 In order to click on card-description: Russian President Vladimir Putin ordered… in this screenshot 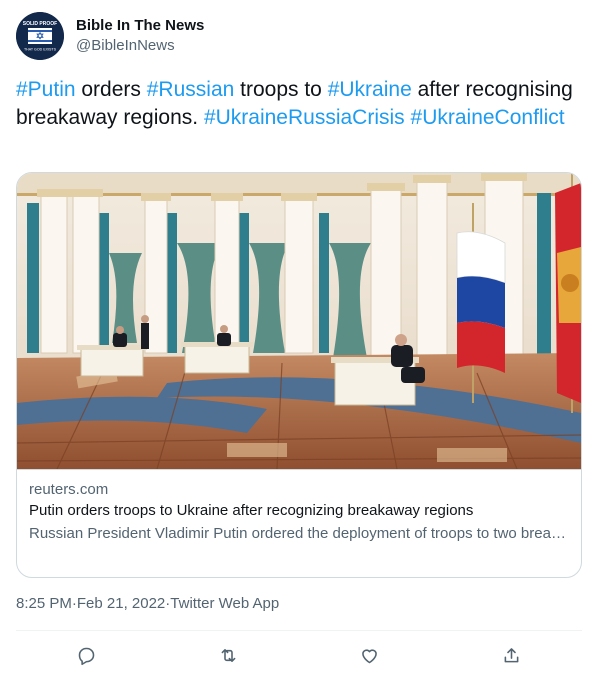, I will do `click(299, 533)`.